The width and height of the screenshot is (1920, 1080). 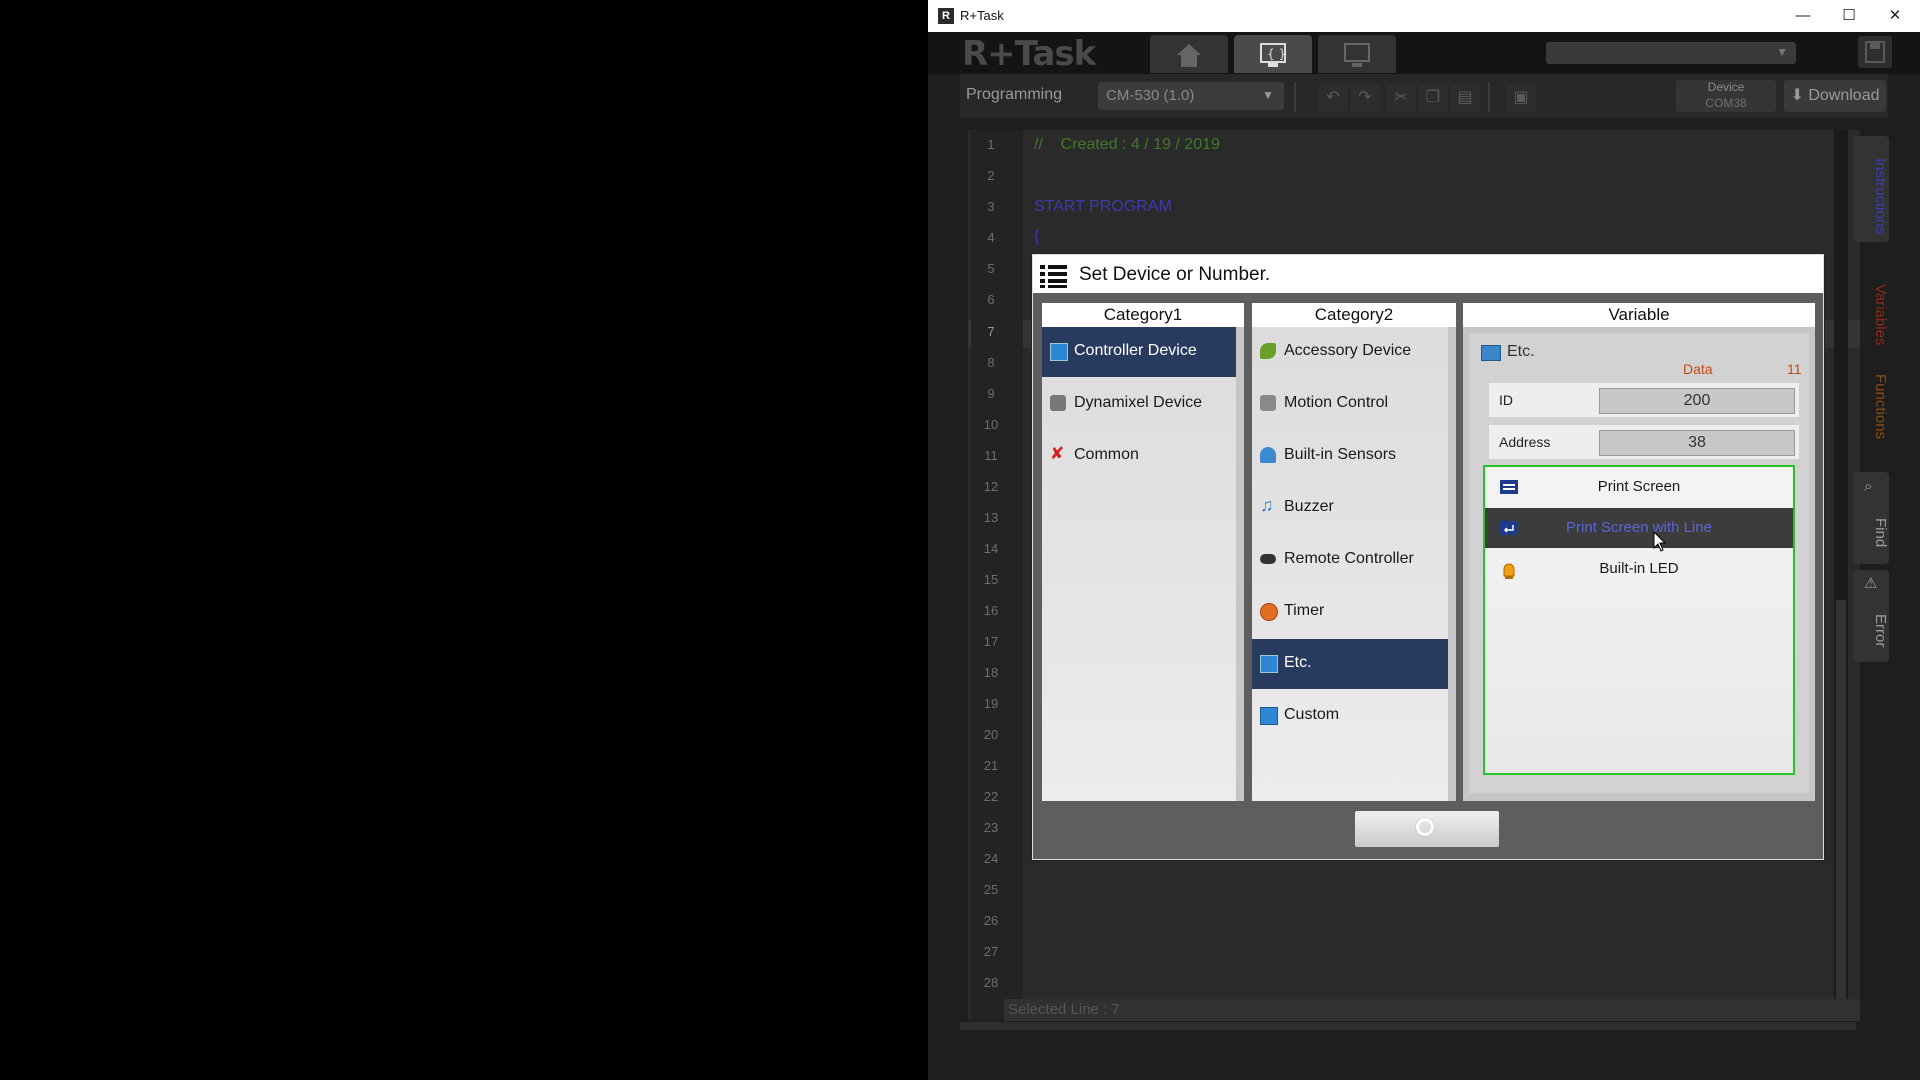 What do you see at coordinates (1841, 800) in the screenshot?
I see `scrollbar-thumb` at bounding box center [1841, 800].